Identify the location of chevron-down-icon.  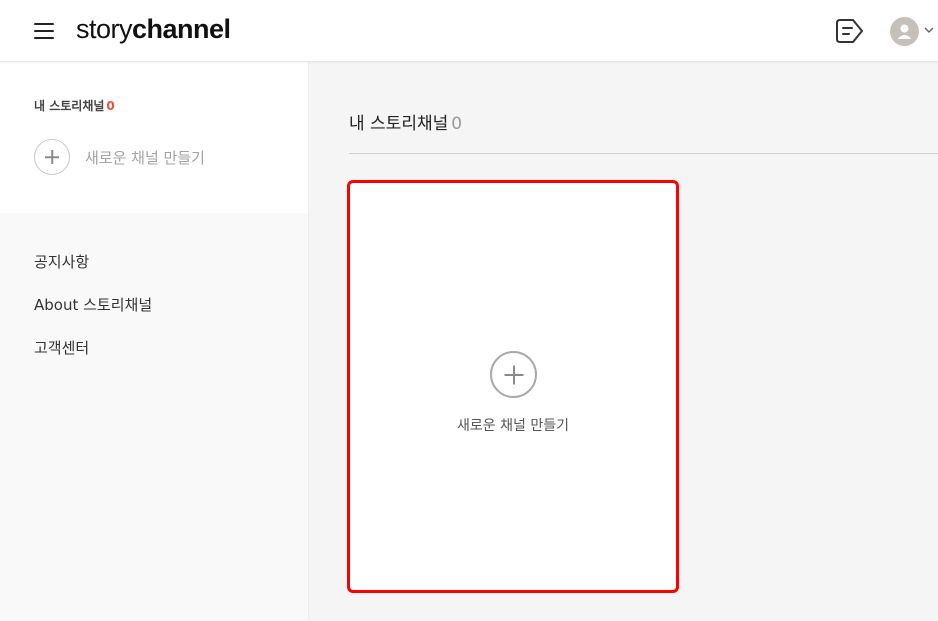
(929, 30).